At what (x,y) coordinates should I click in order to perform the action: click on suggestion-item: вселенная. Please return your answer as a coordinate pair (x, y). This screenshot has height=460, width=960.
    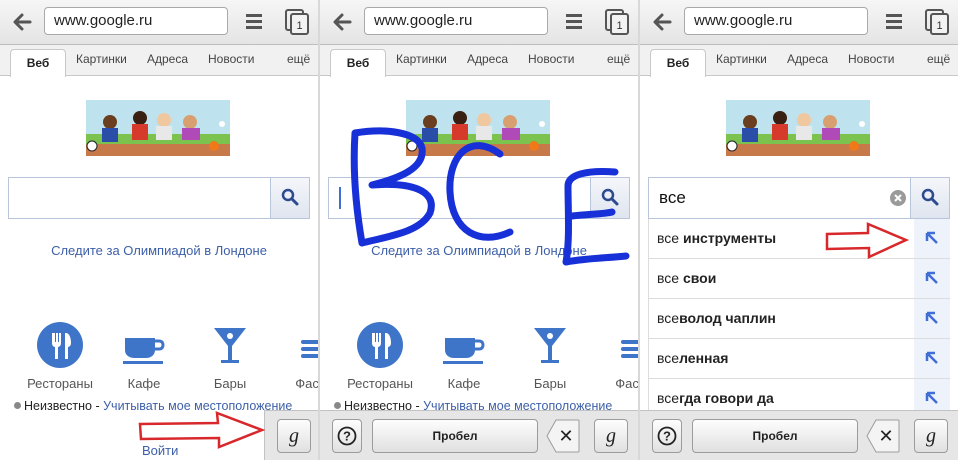
    Looking at the image, I should click on (799, 359).